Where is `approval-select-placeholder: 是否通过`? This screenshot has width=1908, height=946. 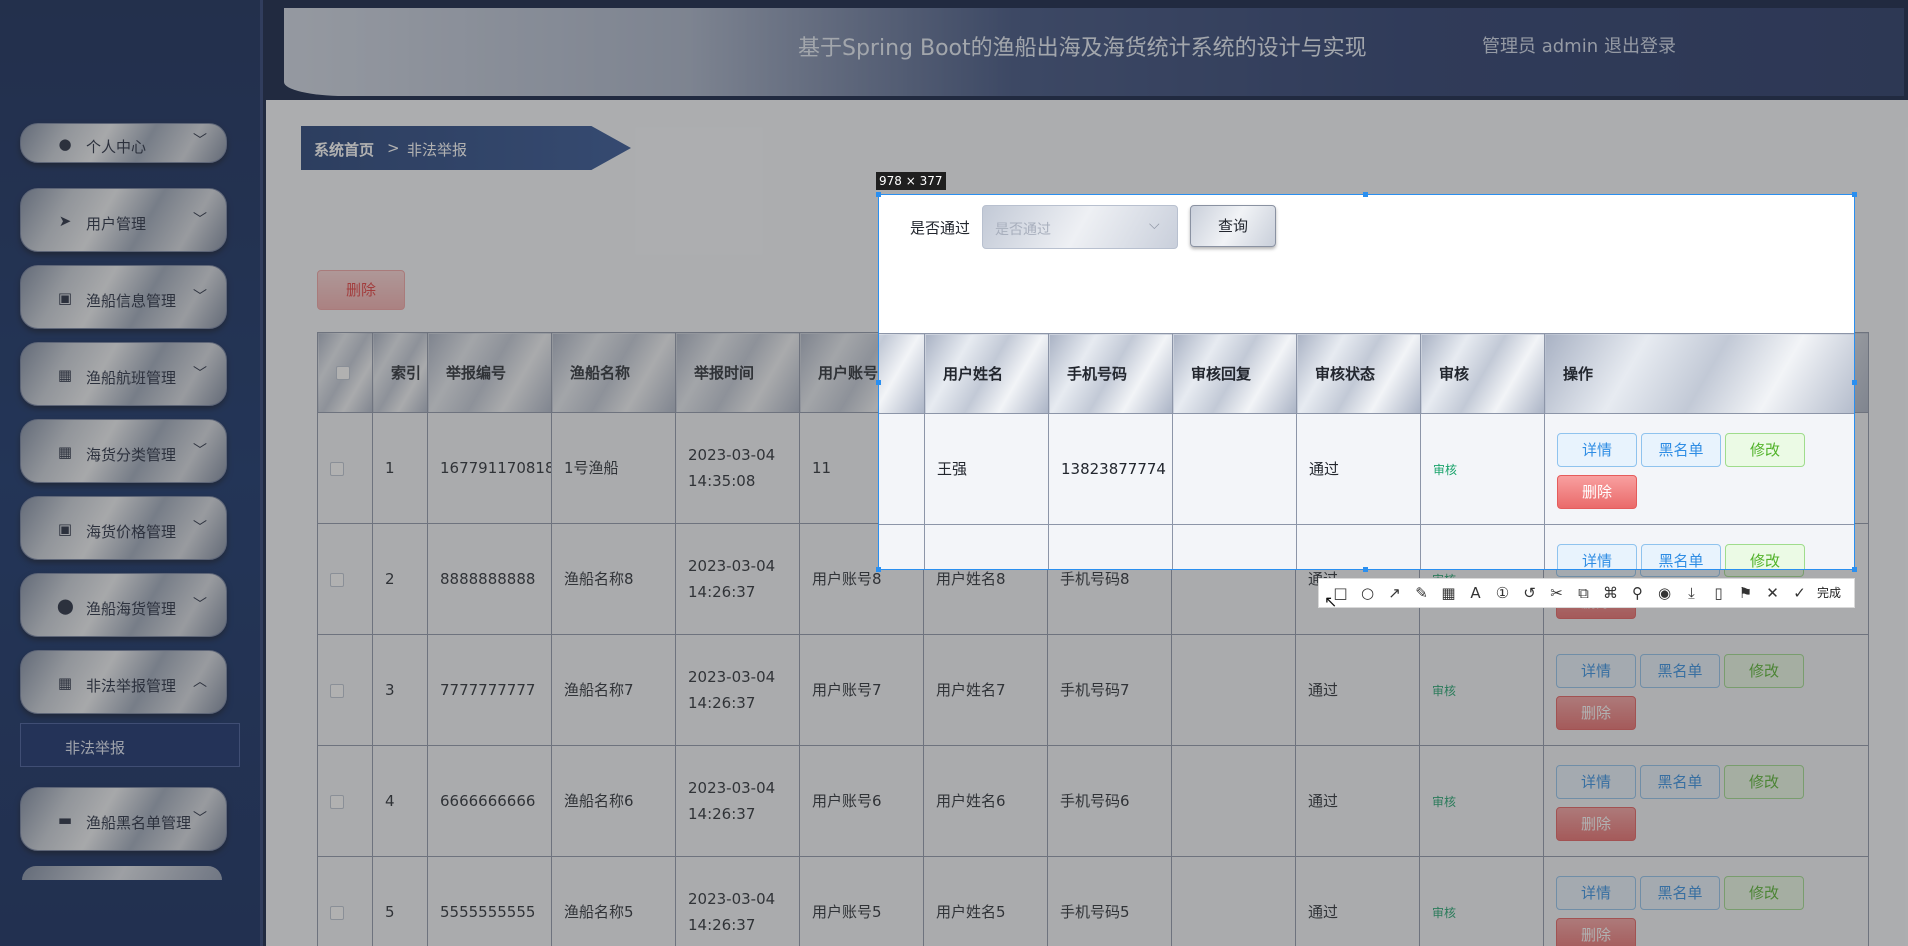
approval-select-placeholder: 是否通过 is located at coordinates (1023, 230).